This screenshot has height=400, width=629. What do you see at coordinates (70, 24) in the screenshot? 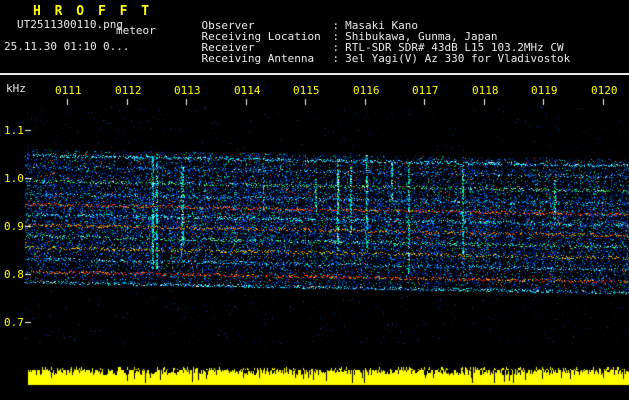
I see `filename-label: UT2511300110.png` at bounding box center [70, 24].